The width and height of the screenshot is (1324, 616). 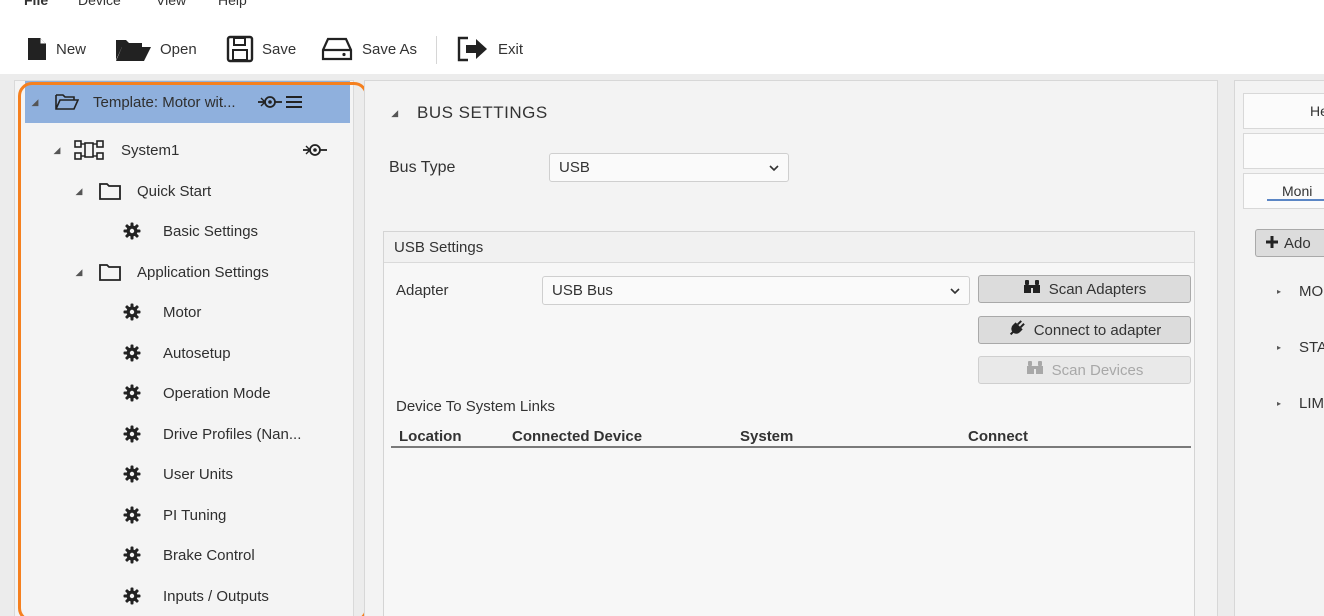 I want to click on hamburger-menu-icon, so click(x=293, y=102).